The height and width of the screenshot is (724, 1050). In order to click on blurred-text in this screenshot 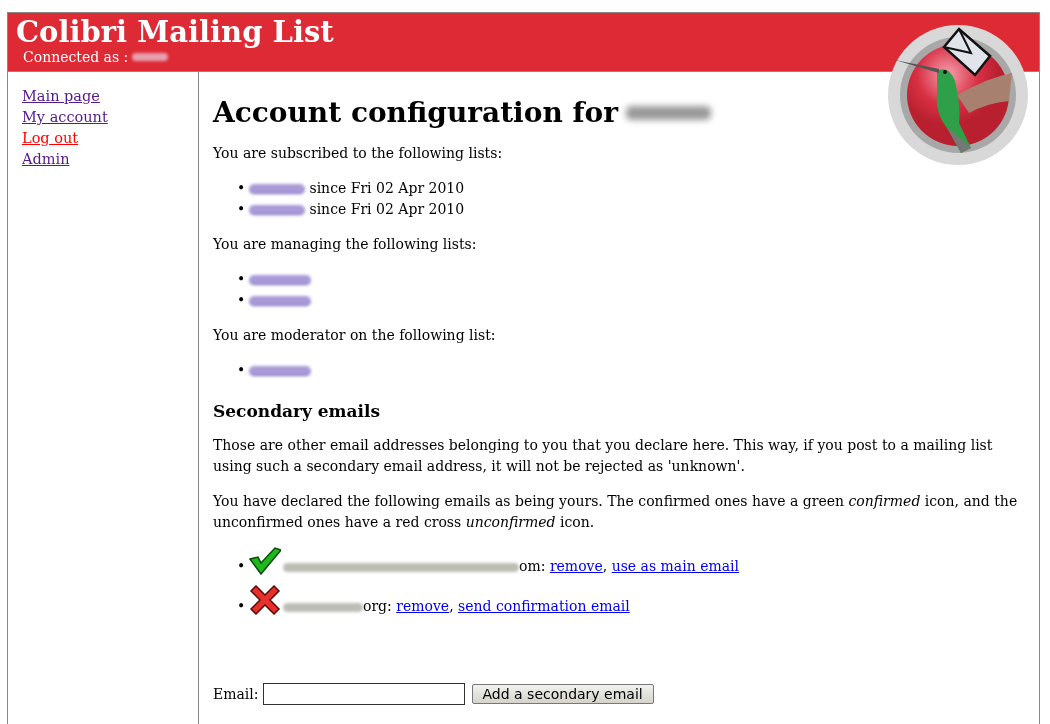, I will do `click(150, 57)`.